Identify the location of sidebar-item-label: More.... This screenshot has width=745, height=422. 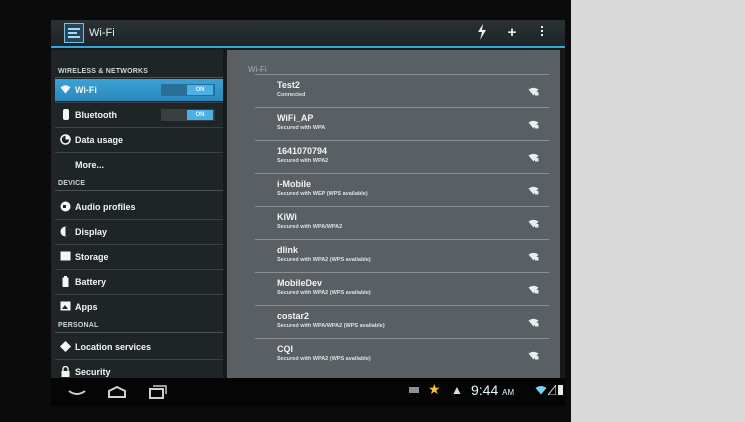
(90, 165).